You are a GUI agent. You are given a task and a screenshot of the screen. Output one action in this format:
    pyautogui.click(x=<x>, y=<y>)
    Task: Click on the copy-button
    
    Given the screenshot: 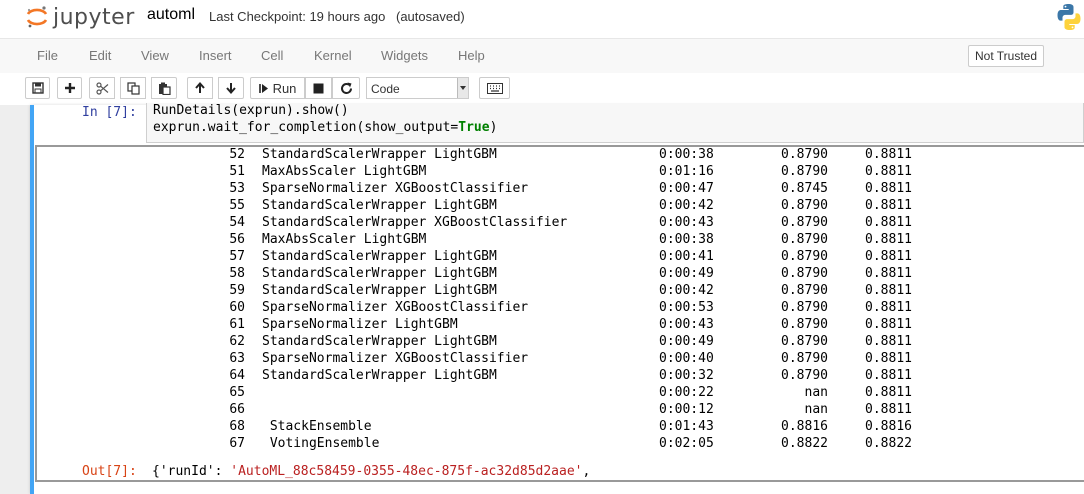 What is the action you would take?
    pyautogui.click(x=133, y=88)
    